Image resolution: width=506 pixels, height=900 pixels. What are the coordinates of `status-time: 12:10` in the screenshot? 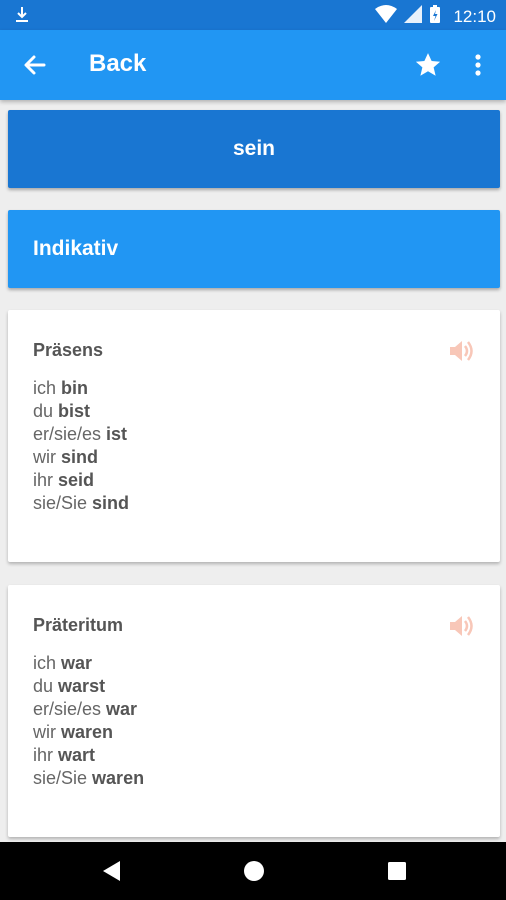 It's located at (474, 16).